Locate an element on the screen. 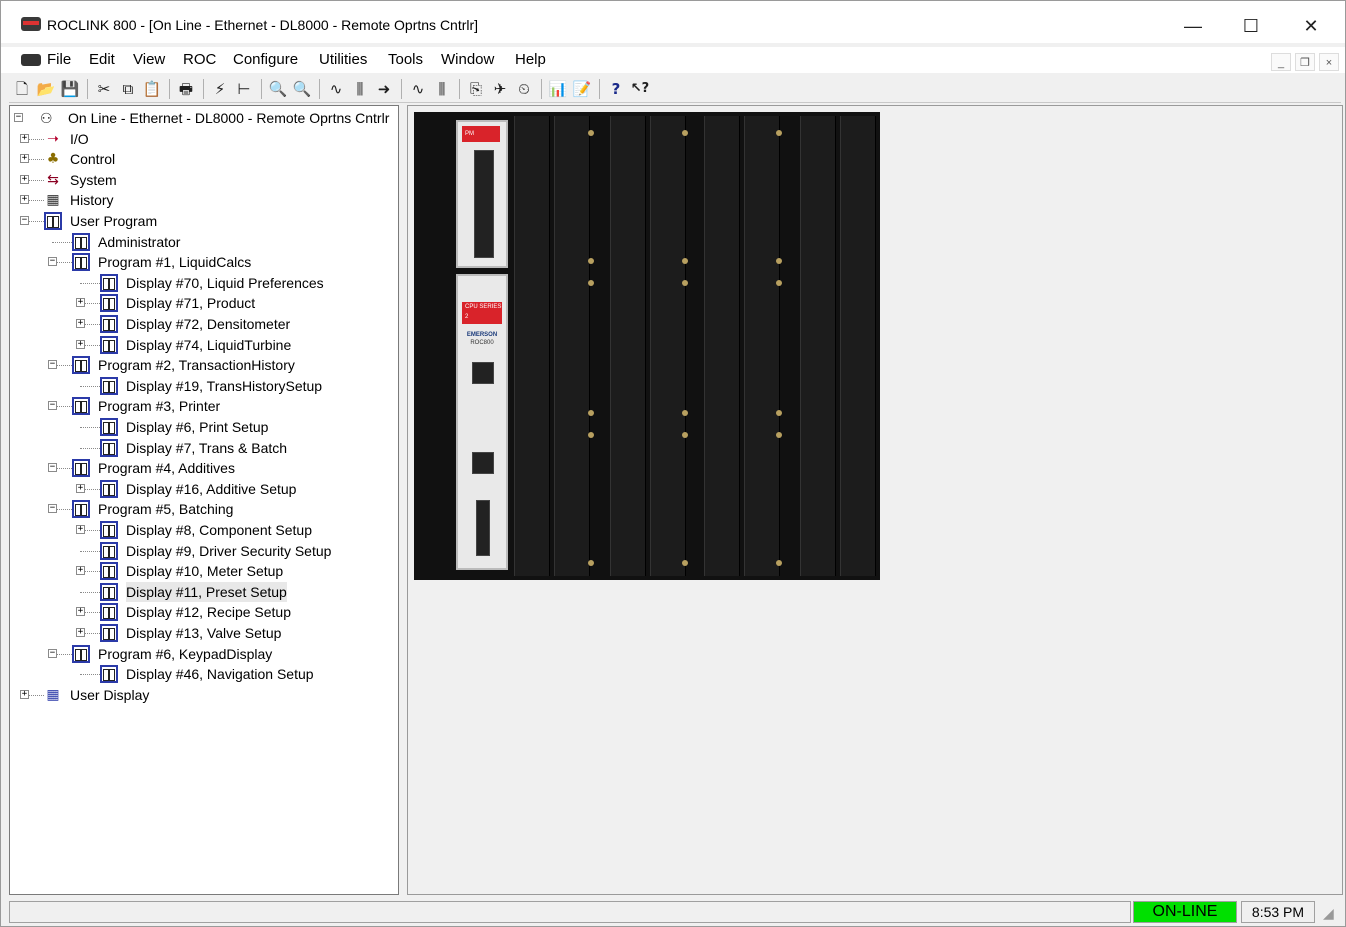  tree-item: − User Program is located at coordinates (204, 221).